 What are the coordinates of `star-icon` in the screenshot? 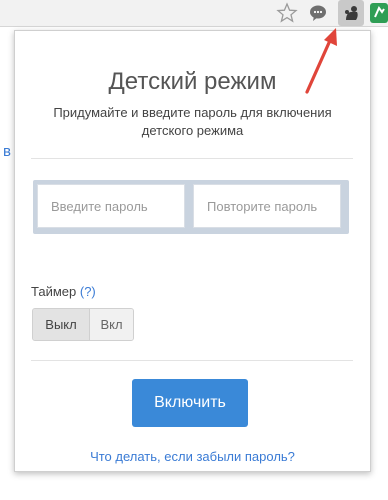 It's located at (287, 13).